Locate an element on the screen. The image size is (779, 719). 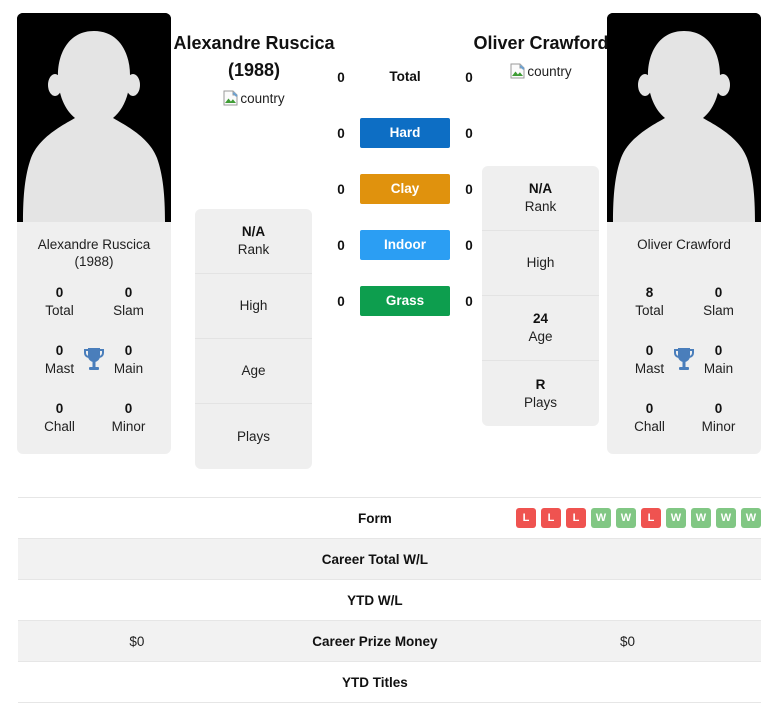
country-flag-right: country is located at coordinates (541, 71).